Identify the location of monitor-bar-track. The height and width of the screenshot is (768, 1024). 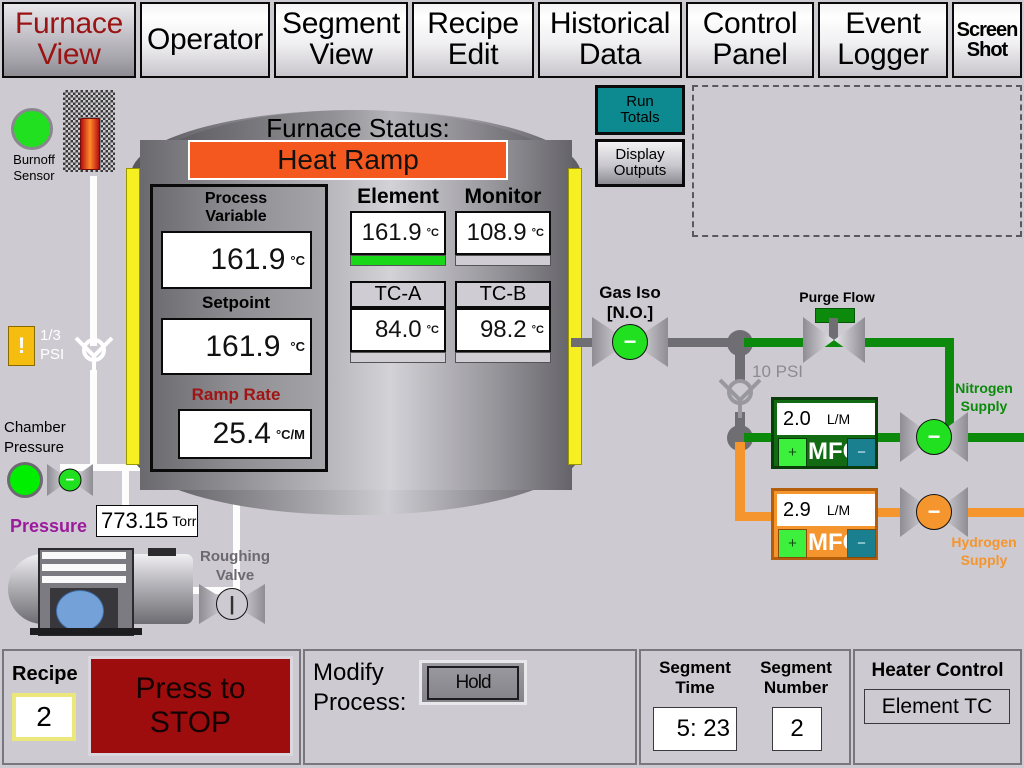
(503, 260).